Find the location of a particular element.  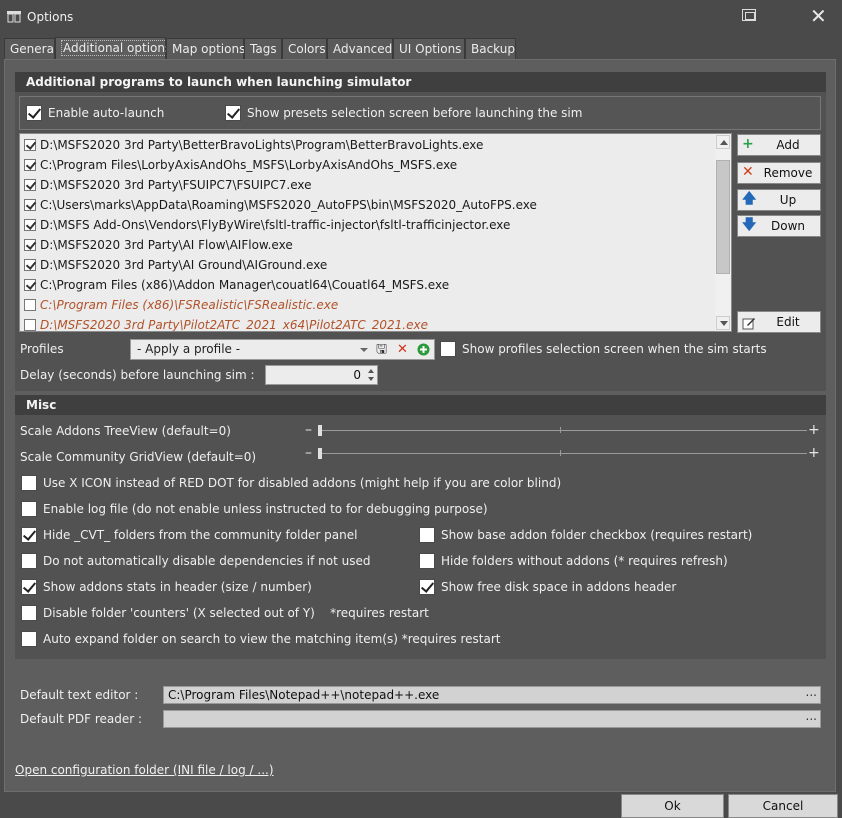

scale-gridview-label: Scale Community GridView (default=0) is located at coordinates (138, 457).